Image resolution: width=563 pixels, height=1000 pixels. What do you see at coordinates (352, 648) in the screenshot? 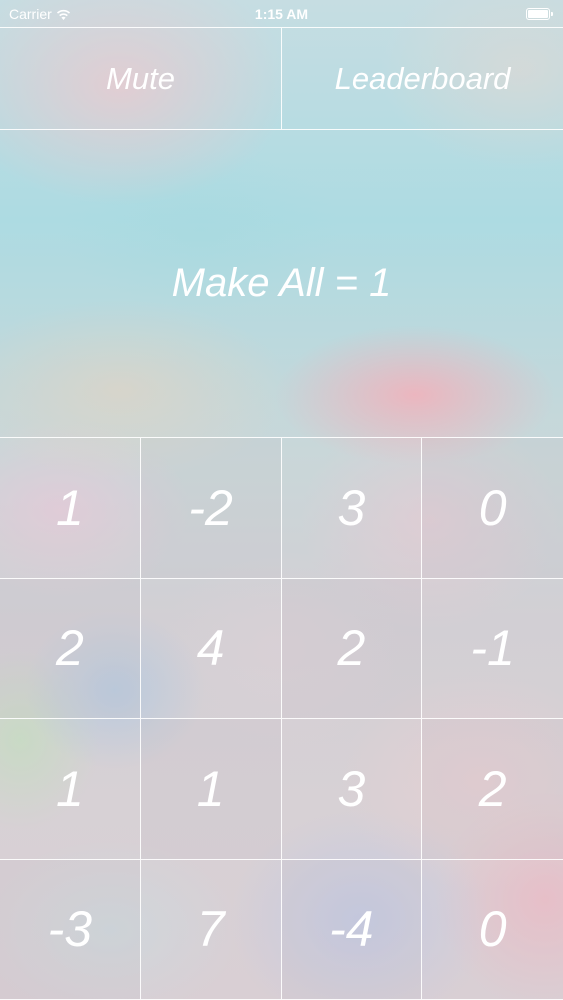
I see `grid-cell-r2-c3: 2` at bounding box center [352, 648].